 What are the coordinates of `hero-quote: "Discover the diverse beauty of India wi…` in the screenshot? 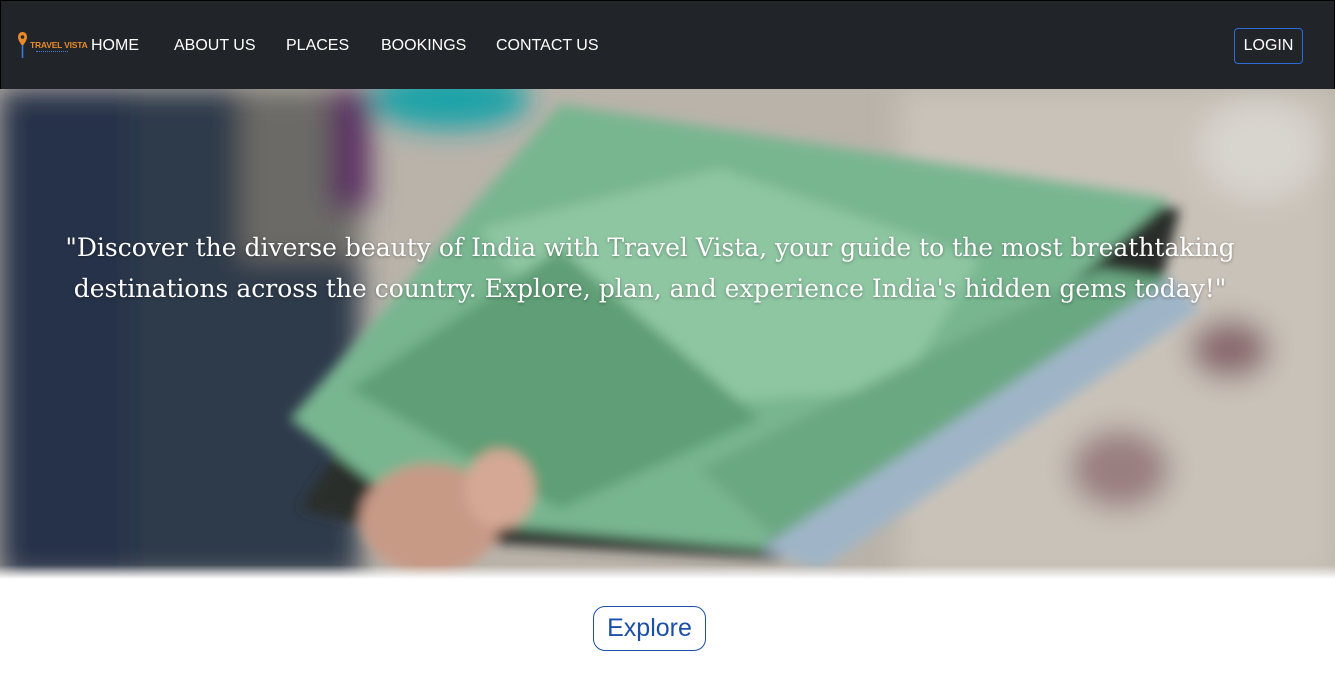 It's located at (650, 268).